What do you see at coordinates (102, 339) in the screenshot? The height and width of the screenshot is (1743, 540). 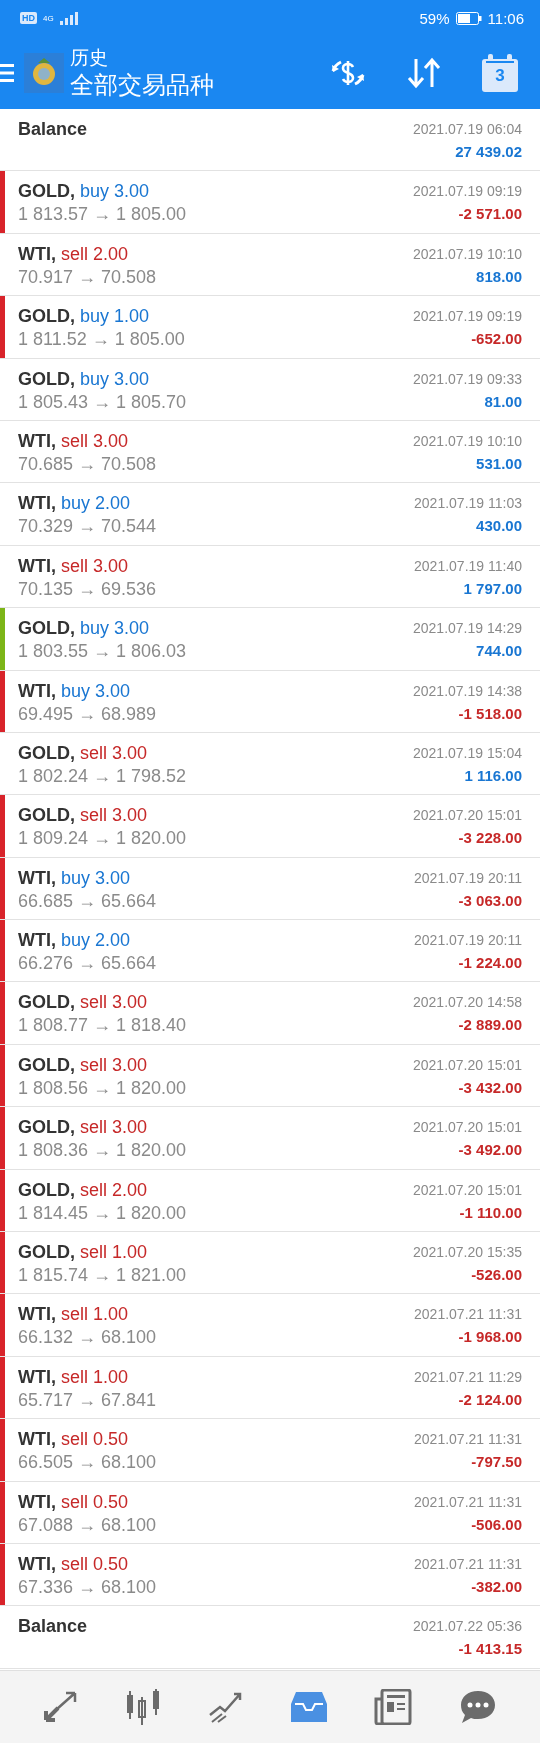 I see `price-range: 1 811.52 → 1 805.00` at bounding box center [102, 339].